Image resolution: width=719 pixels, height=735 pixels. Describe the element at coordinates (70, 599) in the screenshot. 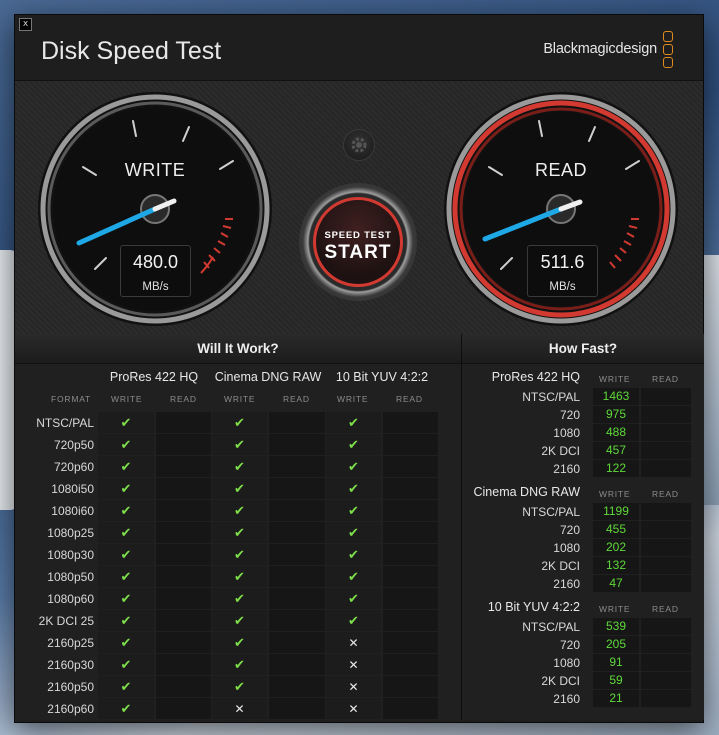

I see `format-label: 1080p60` at that location.